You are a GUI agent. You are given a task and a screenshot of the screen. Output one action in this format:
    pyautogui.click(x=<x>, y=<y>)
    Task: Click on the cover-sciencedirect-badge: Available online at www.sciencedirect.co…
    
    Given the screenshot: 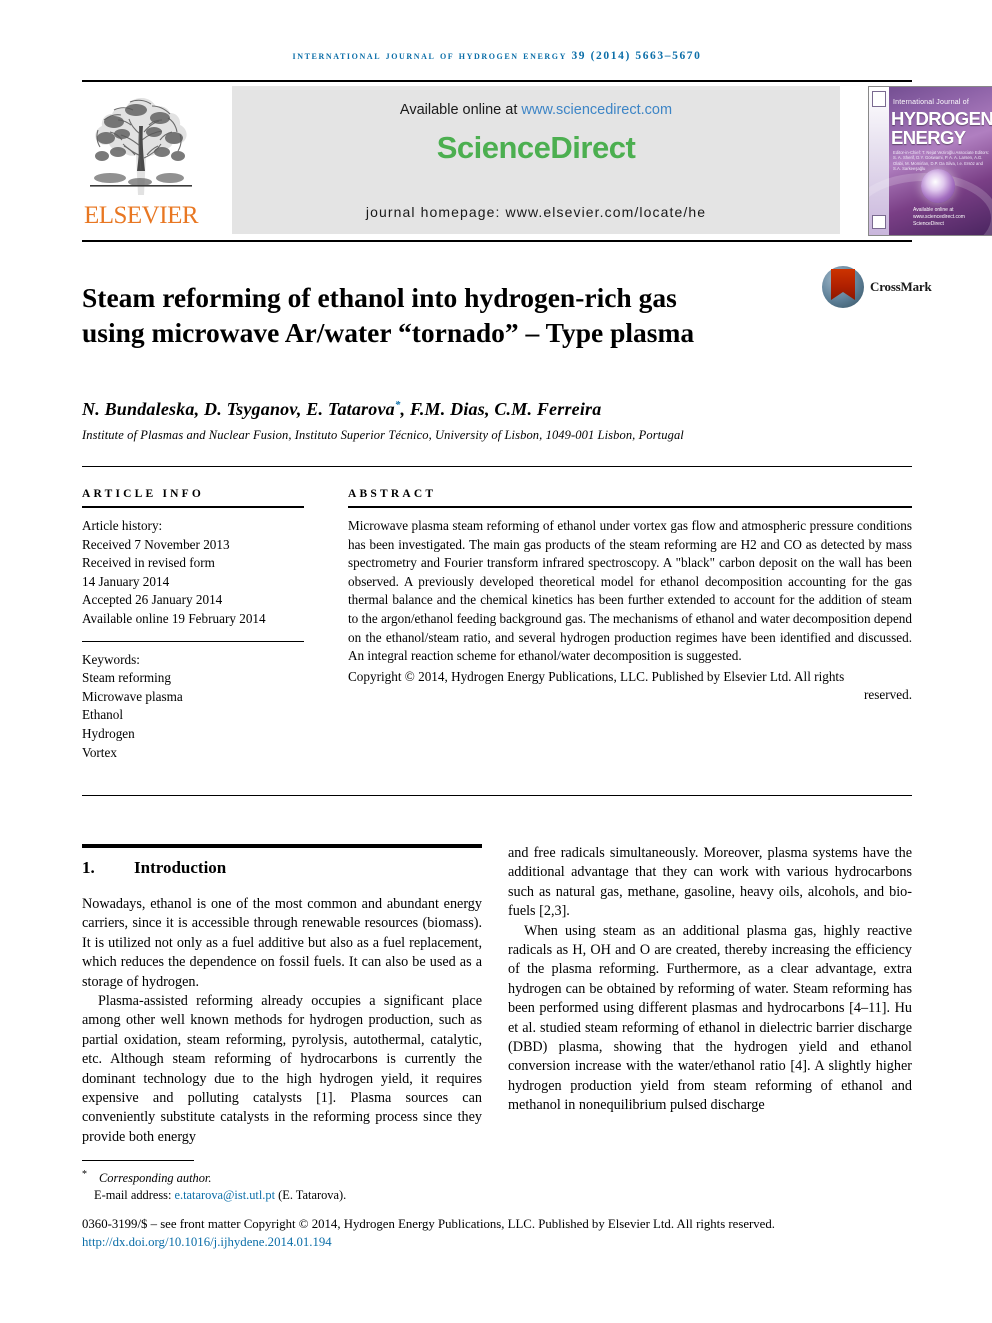 What is the action you would take?
    pyautogui.click(x=939, y=217)
    